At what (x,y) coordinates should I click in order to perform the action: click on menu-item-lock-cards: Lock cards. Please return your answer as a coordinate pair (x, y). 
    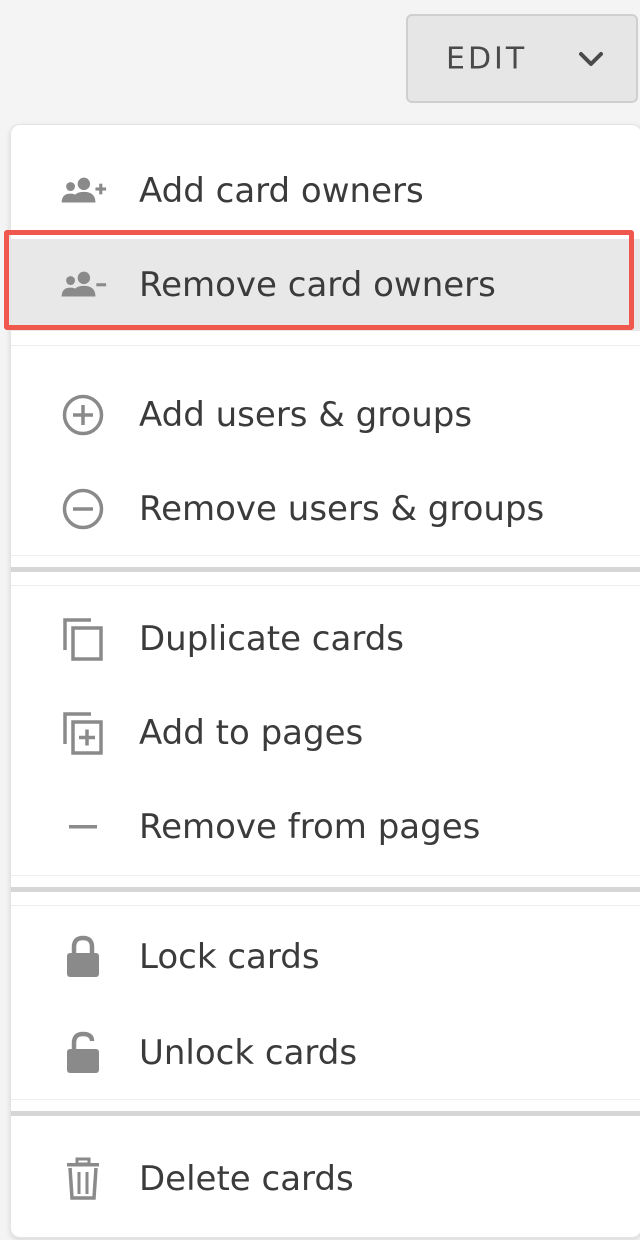
    Looking at the image, I should click on (325, 957).